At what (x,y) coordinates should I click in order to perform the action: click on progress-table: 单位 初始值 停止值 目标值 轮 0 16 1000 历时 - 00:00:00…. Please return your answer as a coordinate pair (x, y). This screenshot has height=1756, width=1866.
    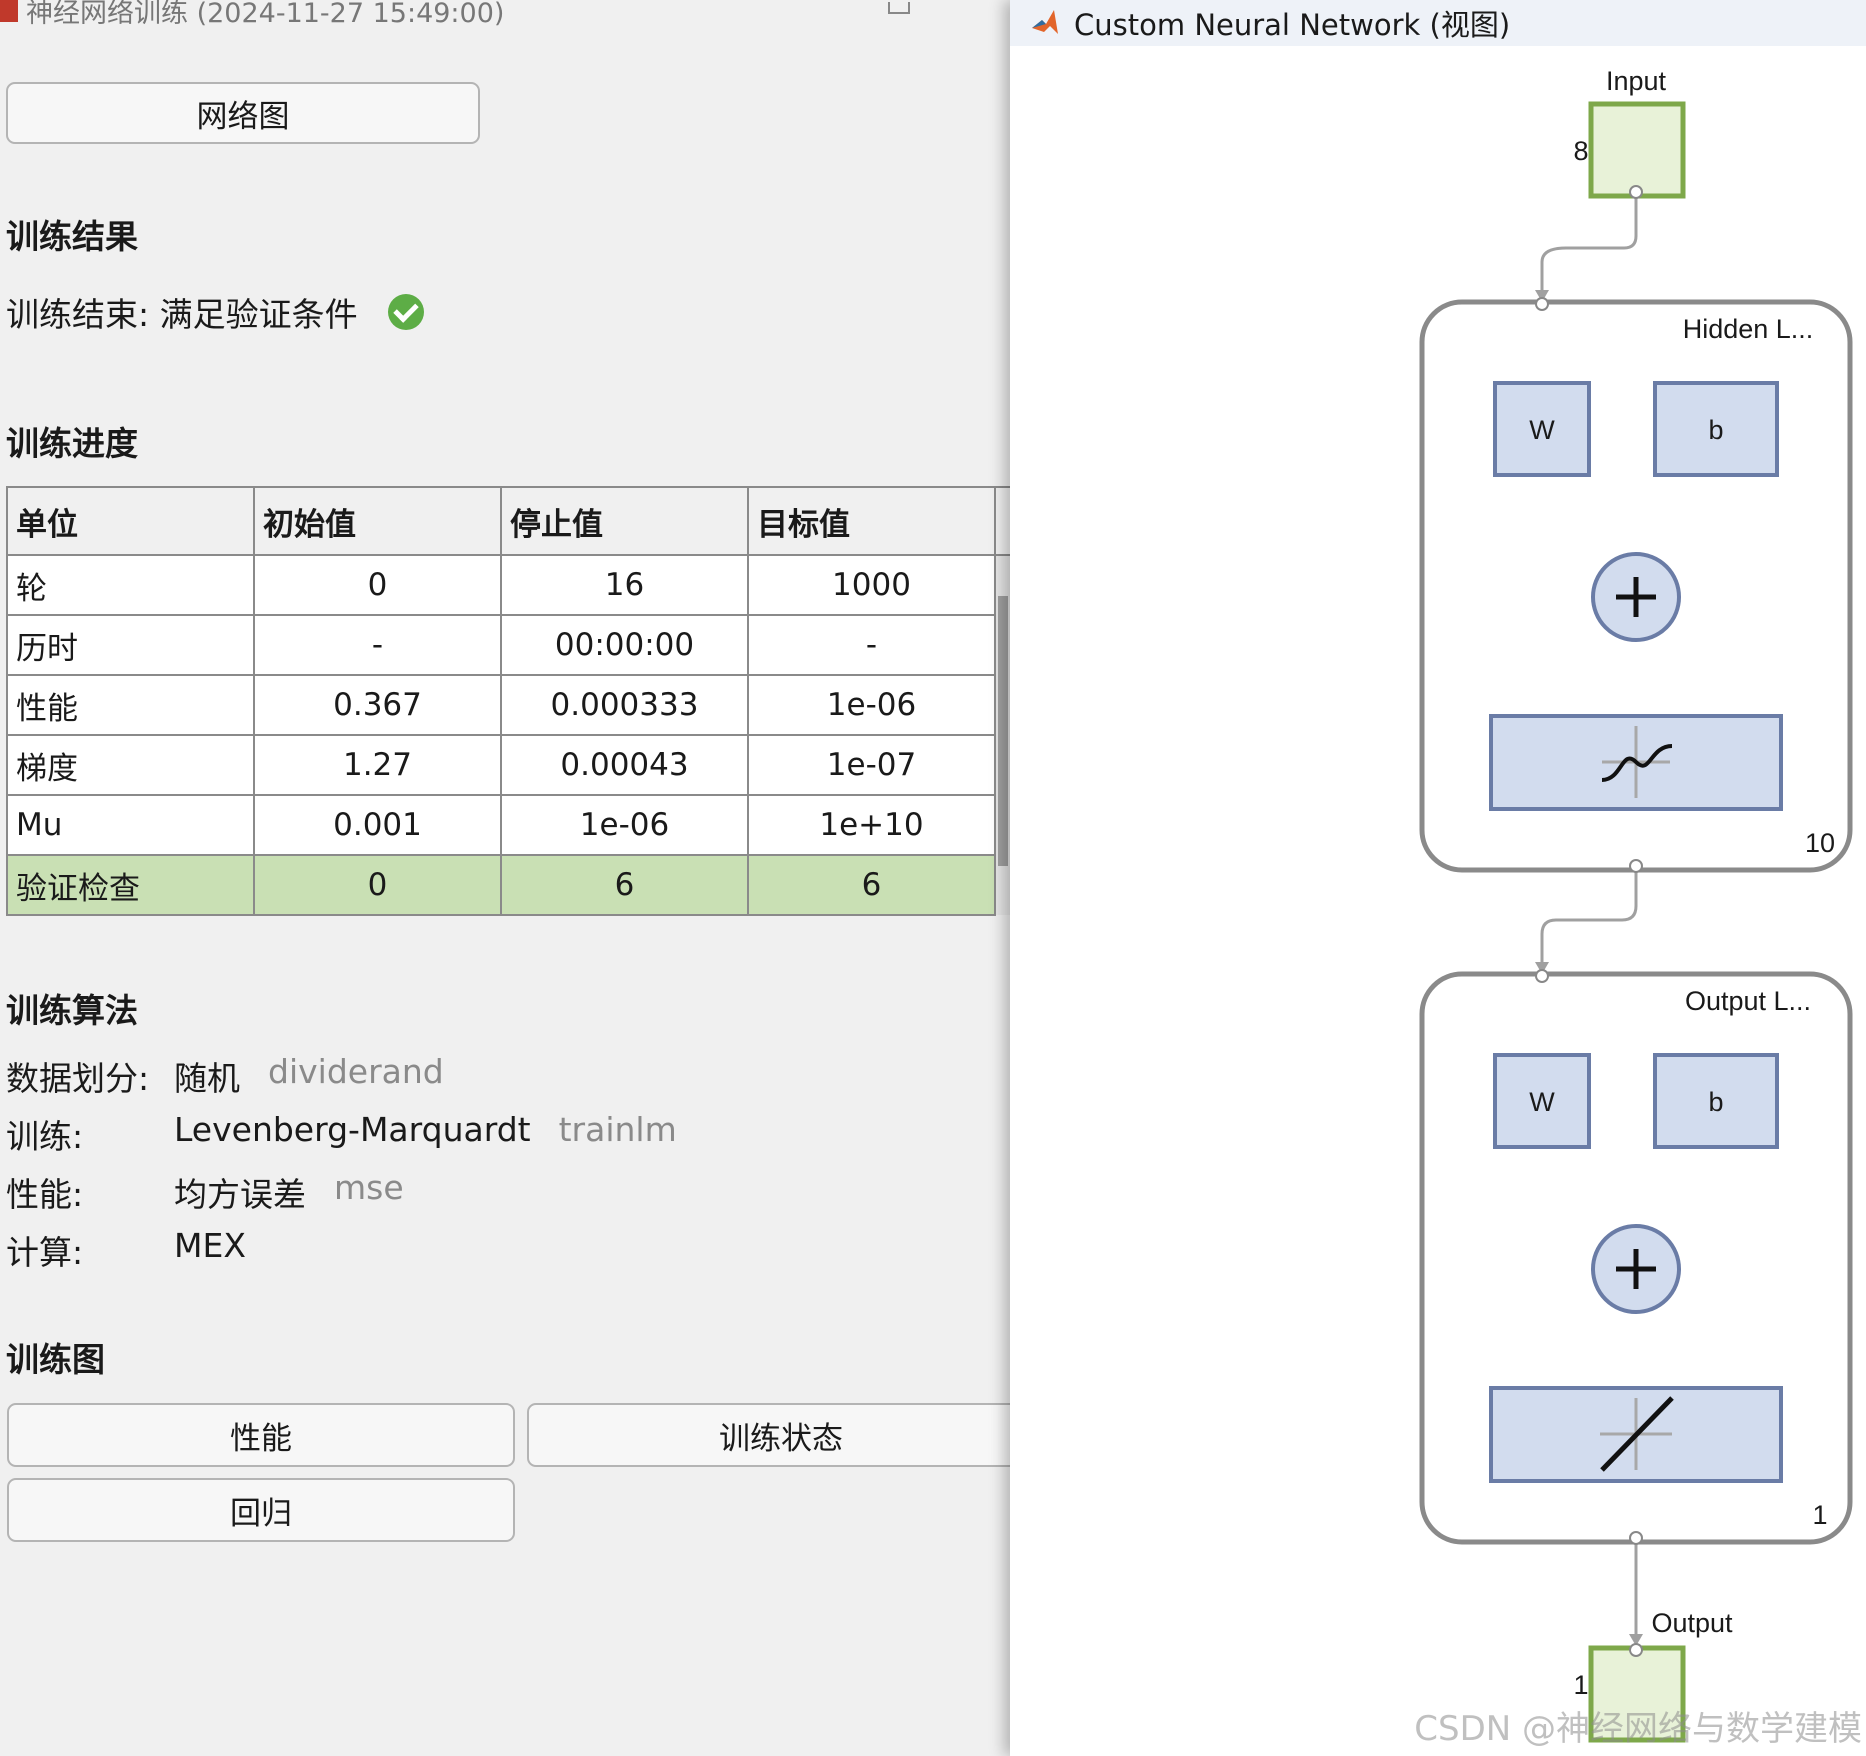
    Looking at the image, I should click on (508, 701).